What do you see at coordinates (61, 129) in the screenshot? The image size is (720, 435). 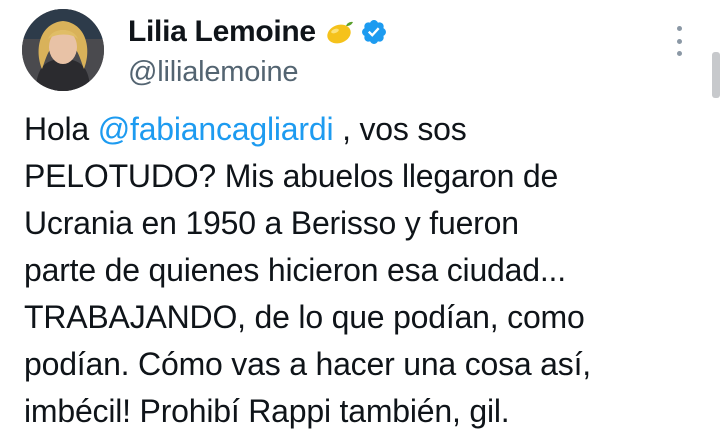 I see `tweet-greeting: Hola` at bounding box center [61, 129].